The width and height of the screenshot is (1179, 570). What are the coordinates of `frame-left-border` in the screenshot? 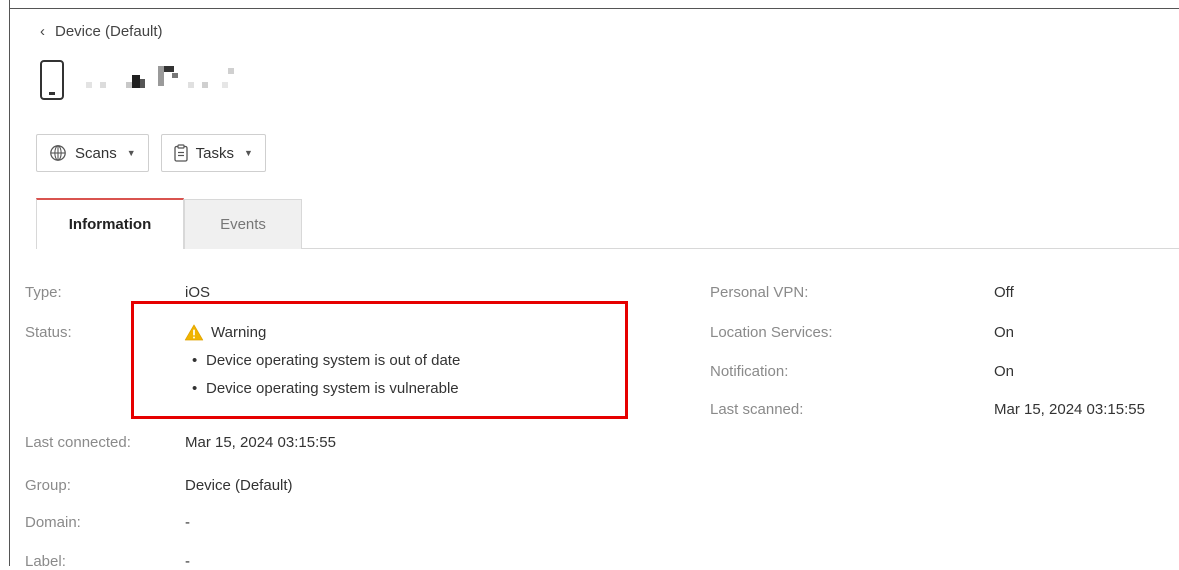 It's located at (9, 283).